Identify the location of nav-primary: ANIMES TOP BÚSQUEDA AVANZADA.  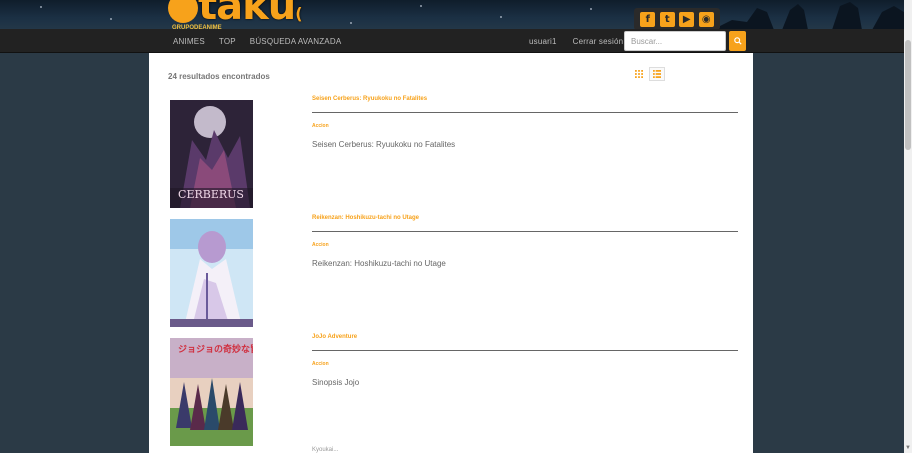
(257, 41).